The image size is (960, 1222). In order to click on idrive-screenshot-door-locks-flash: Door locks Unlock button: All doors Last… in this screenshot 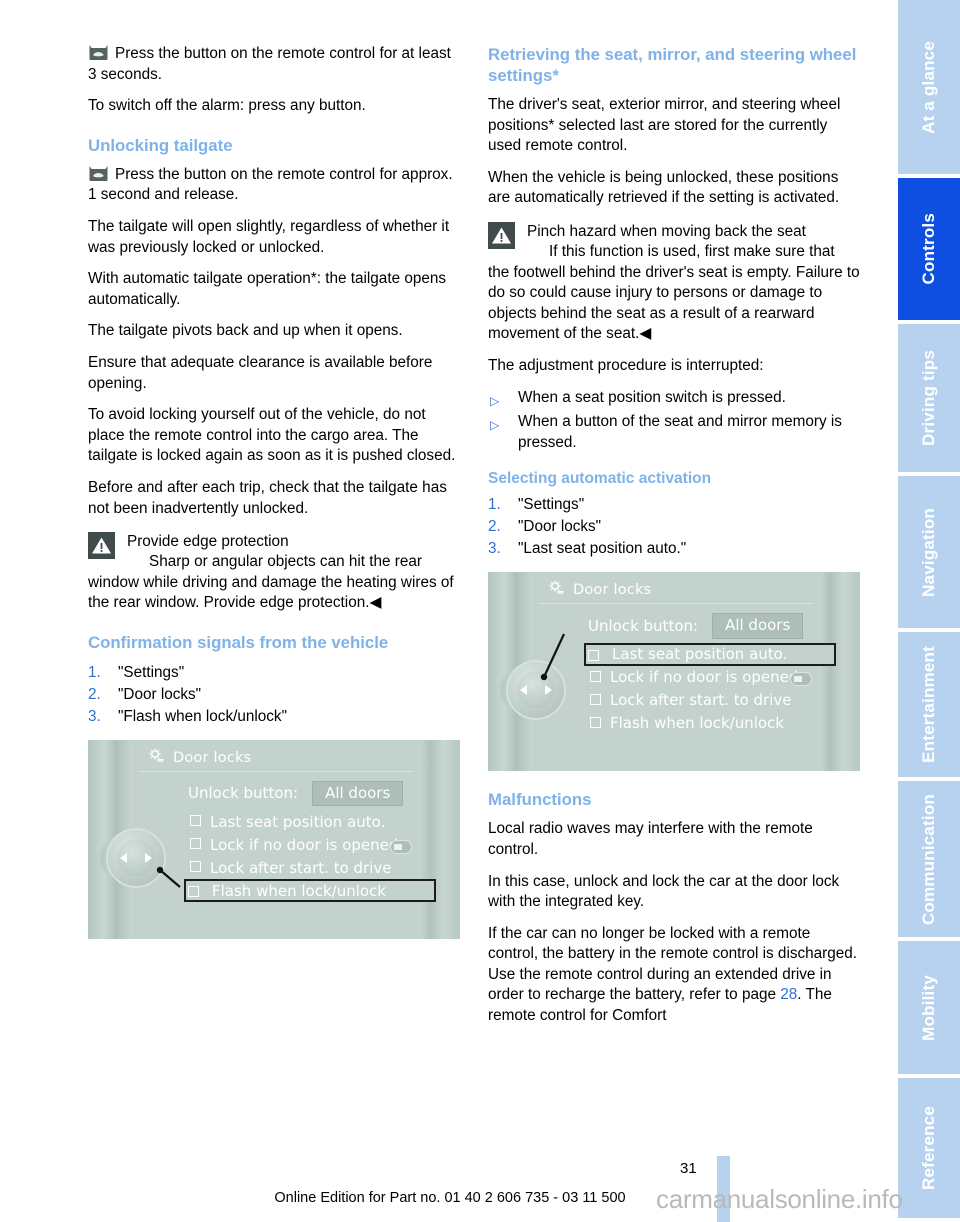, I will do `click(274, 839)`.